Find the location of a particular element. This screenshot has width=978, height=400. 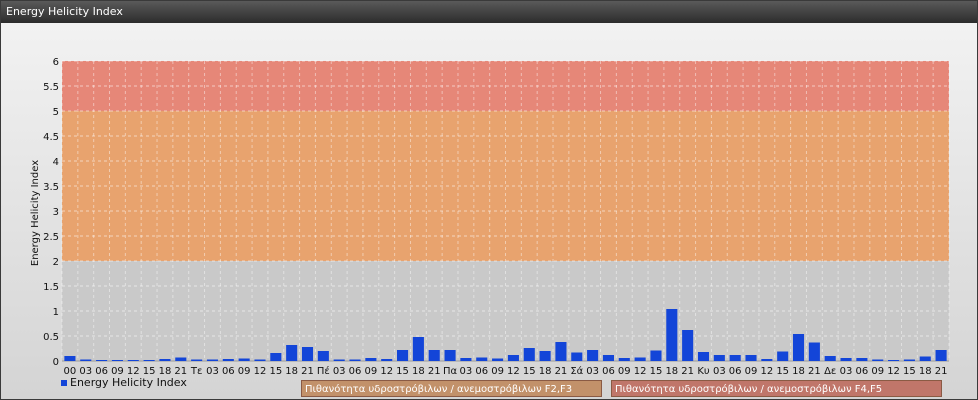

y-tick-label: 5.5 is located at coordinates (51, 87).